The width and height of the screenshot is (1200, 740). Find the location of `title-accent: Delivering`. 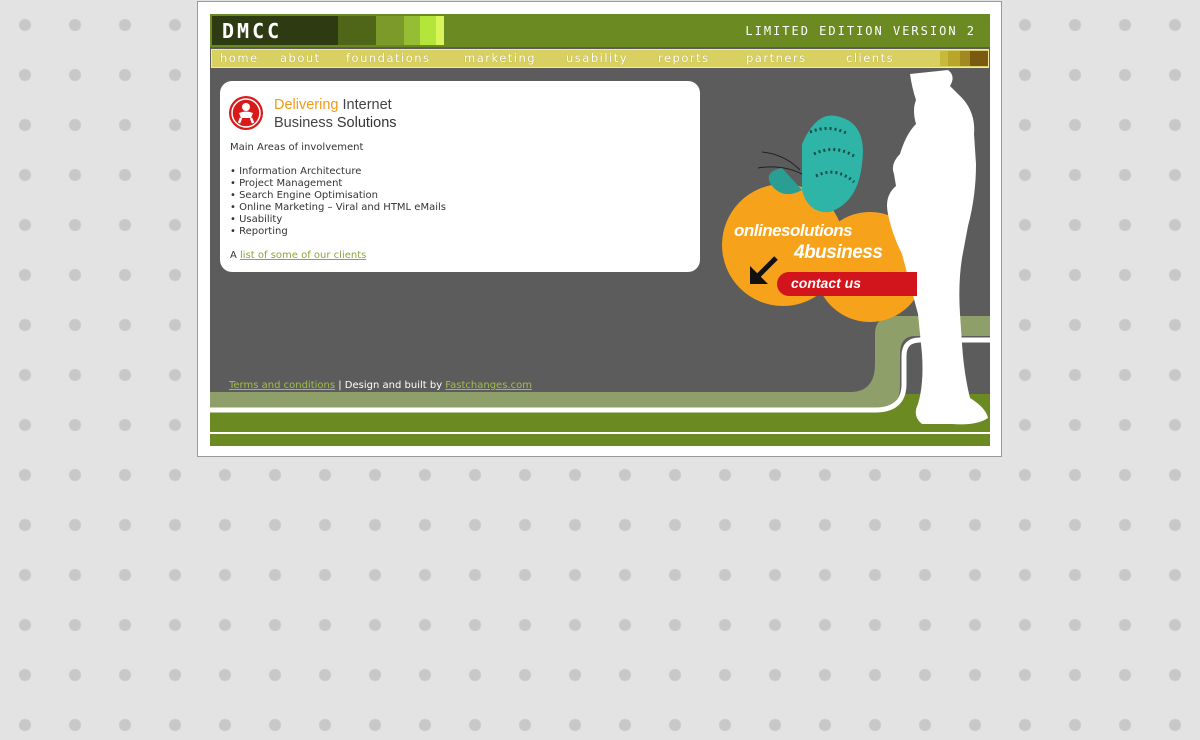

title-accent: Delivering is located at coordinates (306, 105).